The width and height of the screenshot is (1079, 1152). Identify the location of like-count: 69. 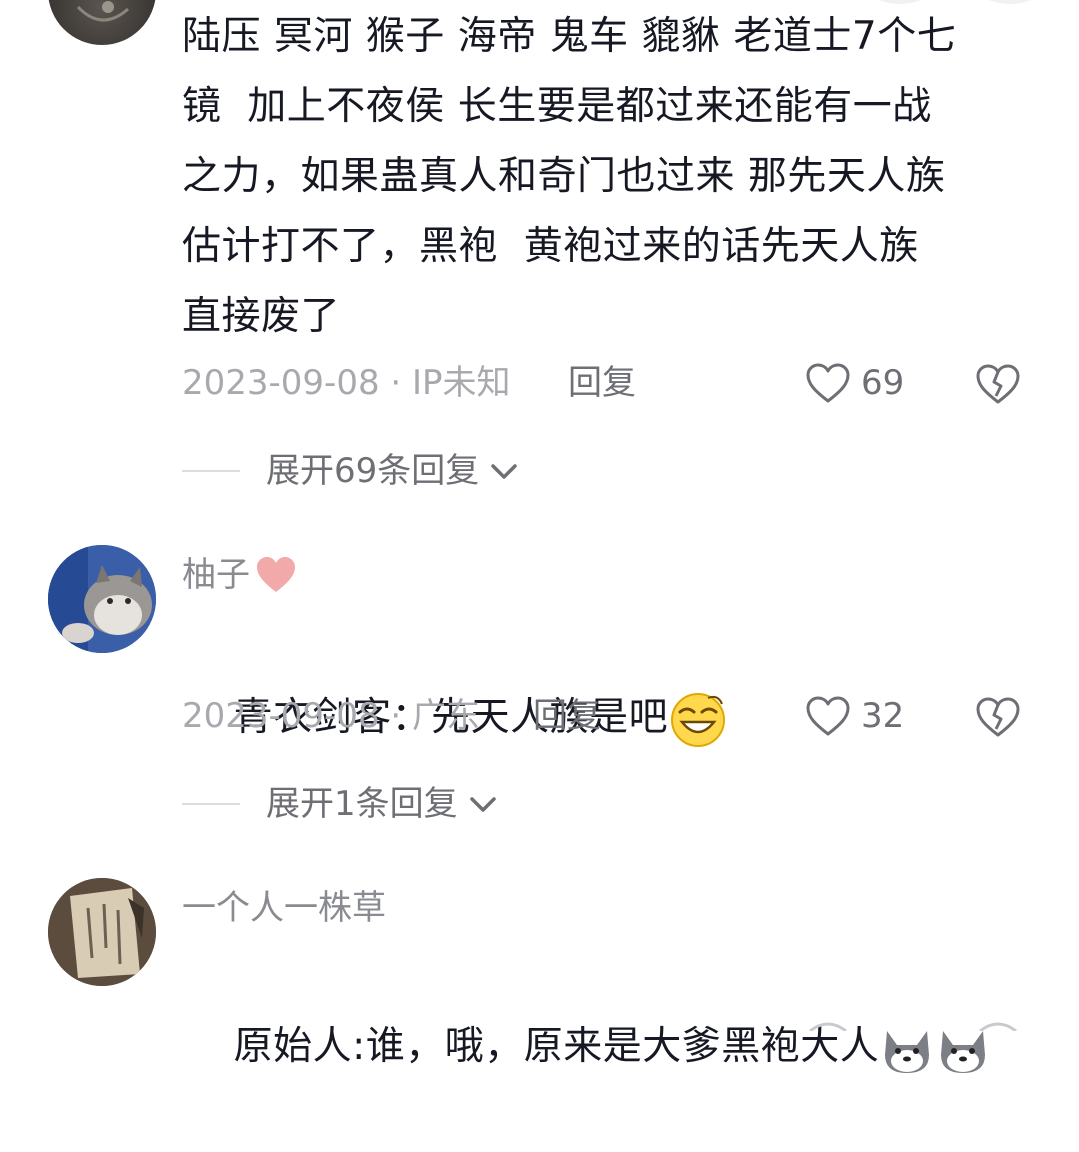
(883, 383).